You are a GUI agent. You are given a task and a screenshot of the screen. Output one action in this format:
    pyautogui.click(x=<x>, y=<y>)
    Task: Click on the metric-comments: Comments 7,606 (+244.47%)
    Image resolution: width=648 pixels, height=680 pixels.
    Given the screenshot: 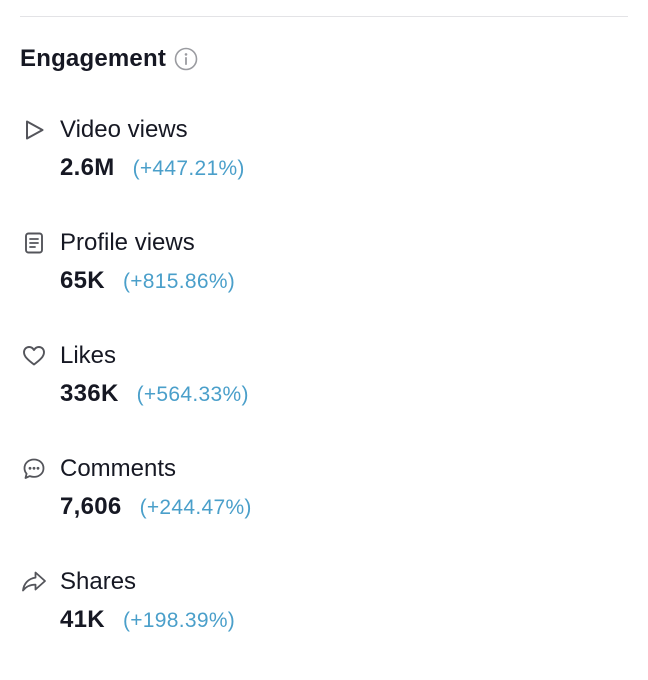 What is the action you would take?
    pyautogui.click(x=300, y=492)
    